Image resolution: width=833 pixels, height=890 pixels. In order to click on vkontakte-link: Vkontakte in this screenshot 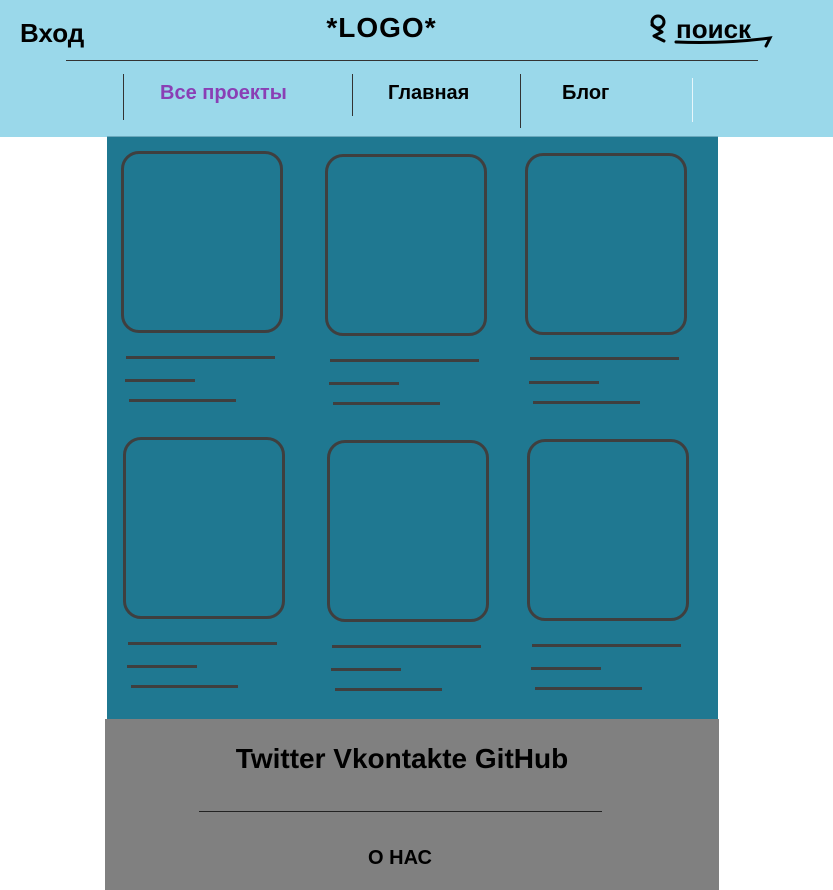, I will do `click(400, 758)`.